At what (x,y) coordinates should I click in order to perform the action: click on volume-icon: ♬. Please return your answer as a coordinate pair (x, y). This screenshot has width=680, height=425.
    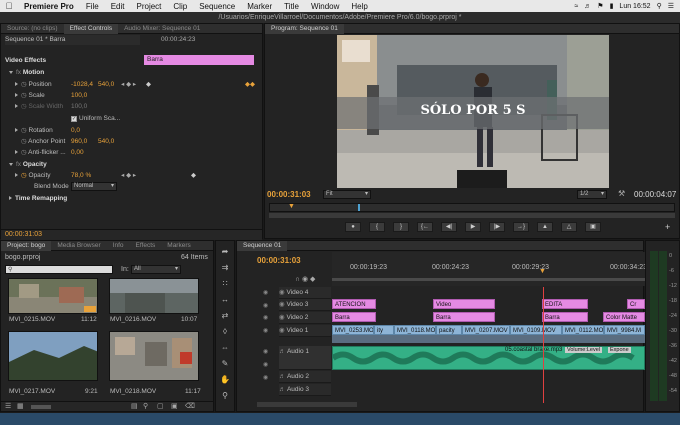
    Looking at the image, I should click on (587, 6).